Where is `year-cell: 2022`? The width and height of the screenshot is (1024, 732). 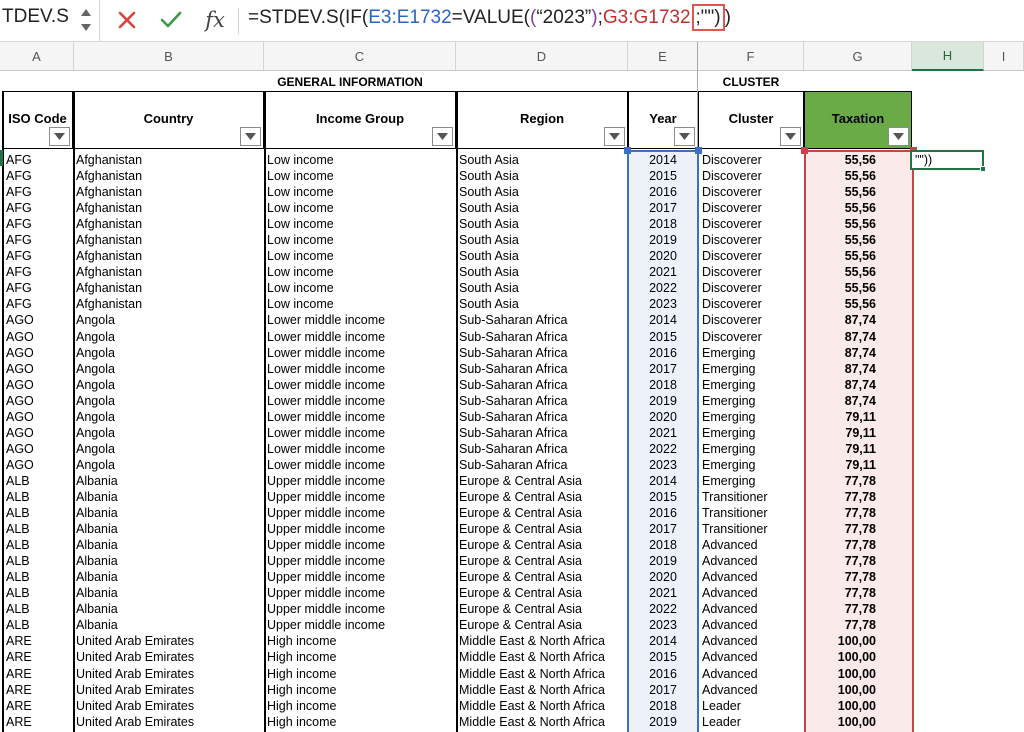 year-cell: 2022 is located at coordinates (663, 609).